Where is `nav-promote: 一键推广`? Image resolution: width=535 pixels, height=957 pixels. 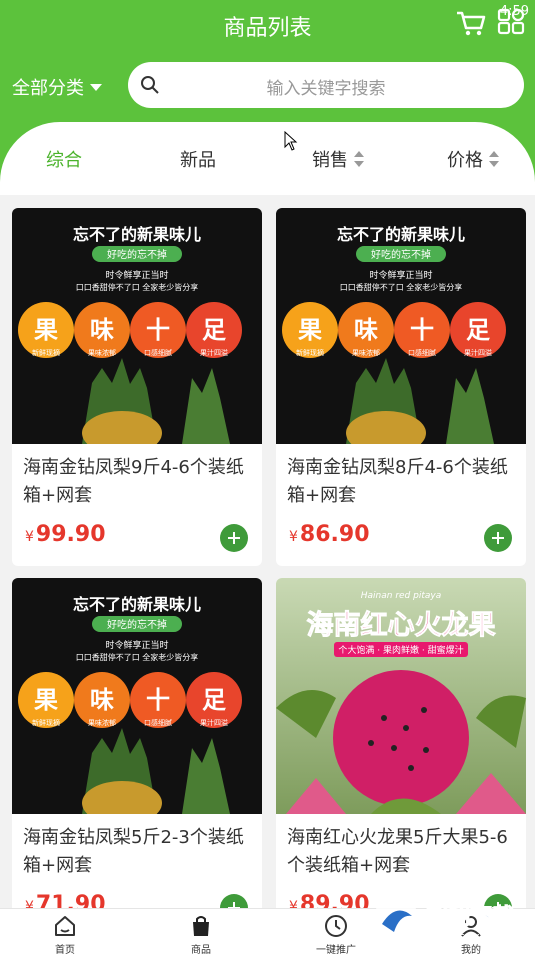 nav-promote: 一键推广 is located at coordinates (336, 934).